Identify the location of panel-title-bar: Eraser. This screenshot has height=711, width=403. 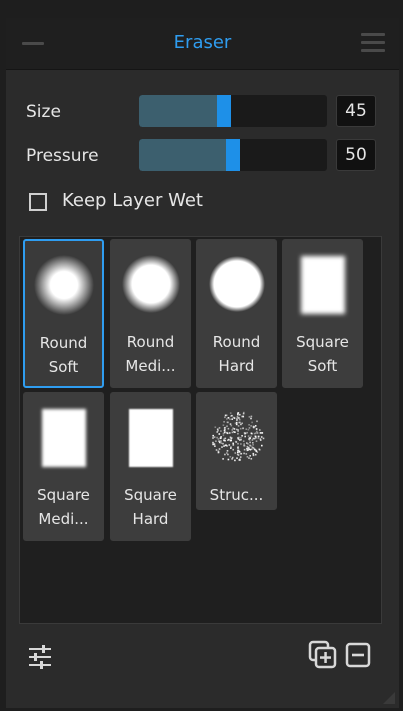
(202, 44).